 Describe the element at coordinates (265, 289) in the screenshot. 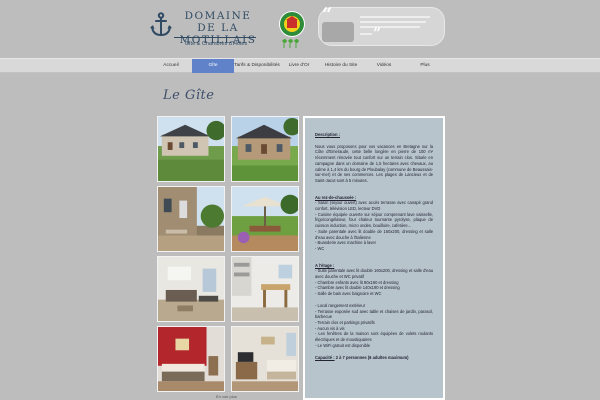

I see `photo-kitchen` at that location.